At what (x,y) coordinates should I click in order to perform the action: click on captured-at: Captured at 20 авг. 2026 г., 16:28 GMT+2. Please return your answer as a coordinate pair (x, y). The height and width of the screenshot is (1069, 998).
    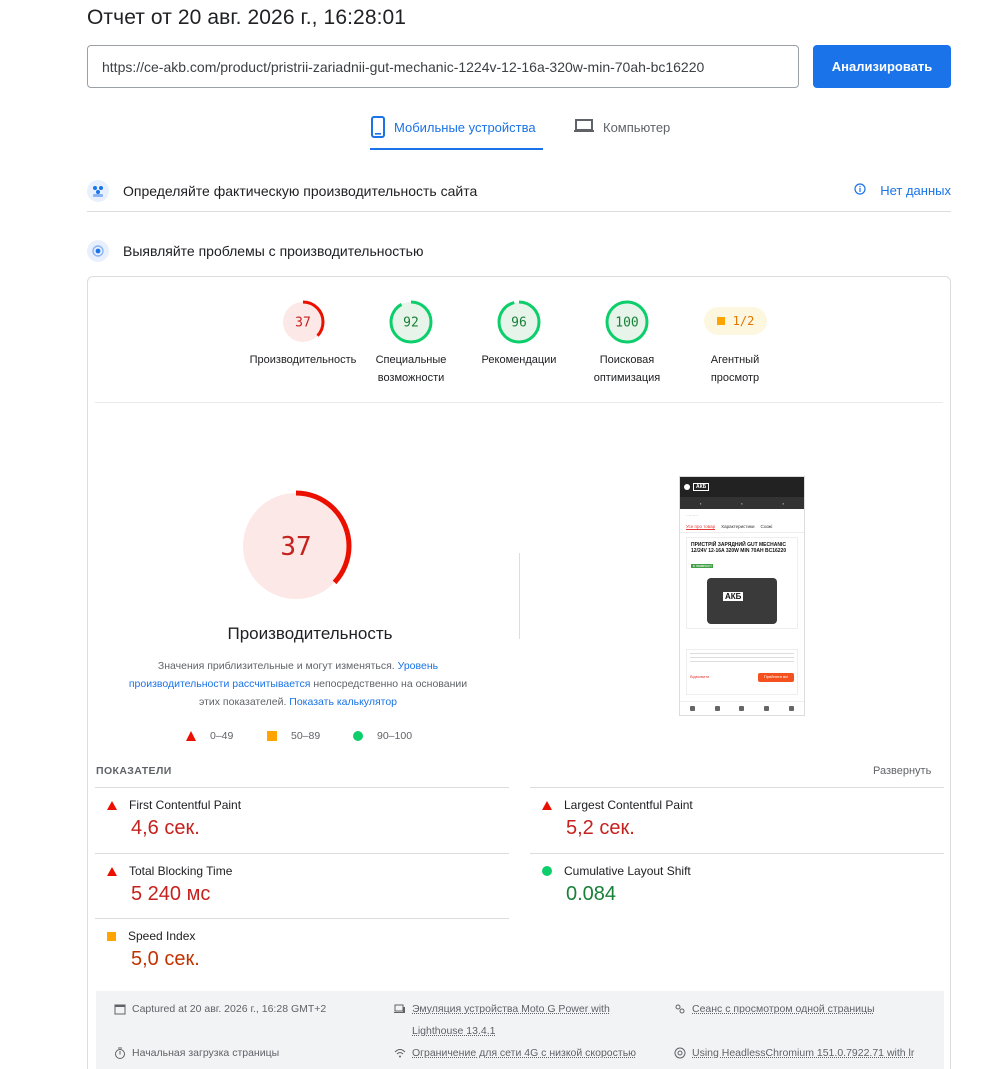
    Looking at the image, I should click on (220, 1009).